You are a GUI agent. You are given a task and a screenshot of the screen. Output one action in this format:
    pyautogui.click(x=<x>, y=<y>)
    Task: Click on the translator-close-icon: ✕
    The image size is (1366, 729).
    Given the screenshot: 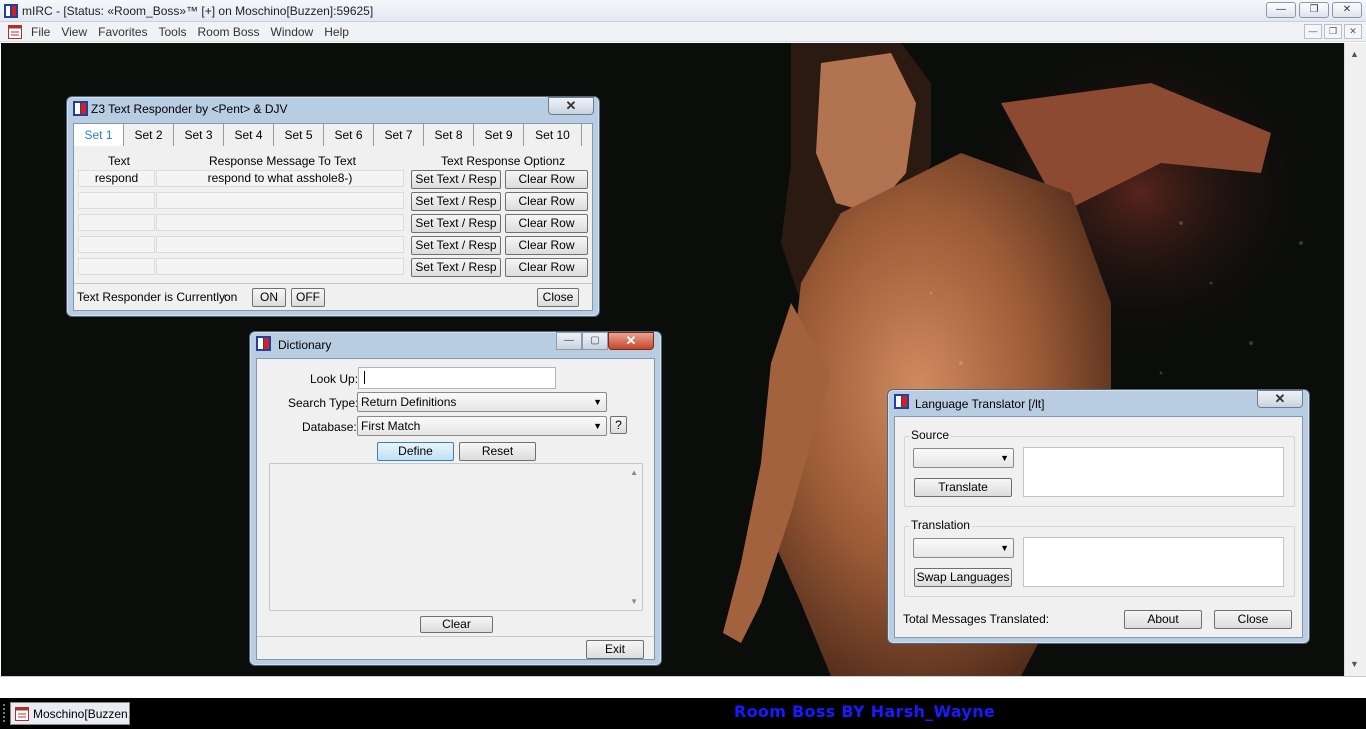 What is the action you would take?
    pyautogui.click(x=1280, y=399)
    